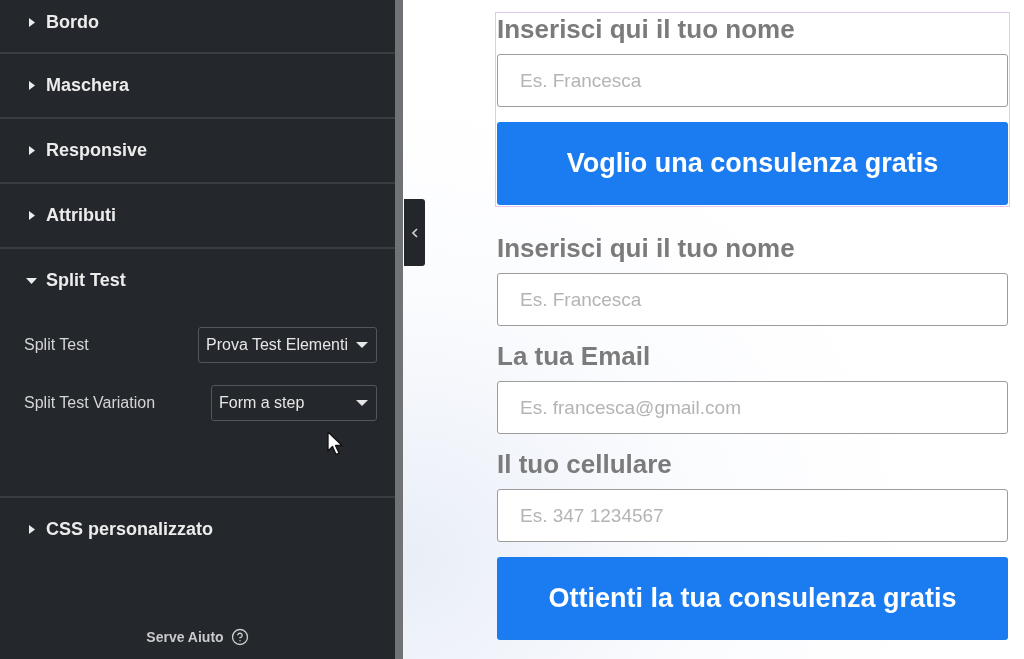 The height and width of the screenshot is (659, 1024). I want to click on field-label: Split Test Variation, so click(90, 403).